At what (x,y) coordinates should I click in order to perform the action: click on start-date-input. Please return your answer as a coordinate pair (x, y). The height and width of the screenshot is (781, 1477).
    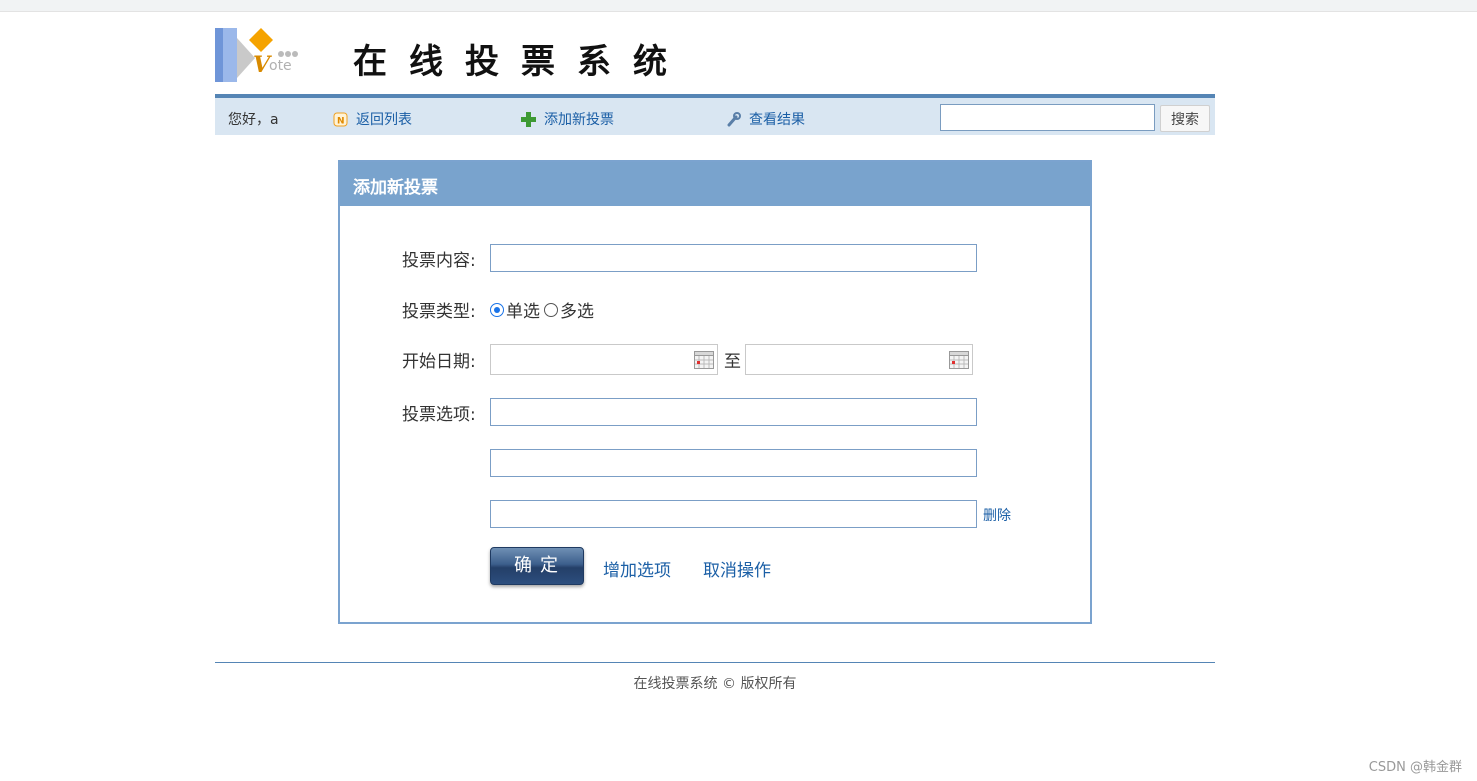
    Looking at the image, I should click on (604, 359).